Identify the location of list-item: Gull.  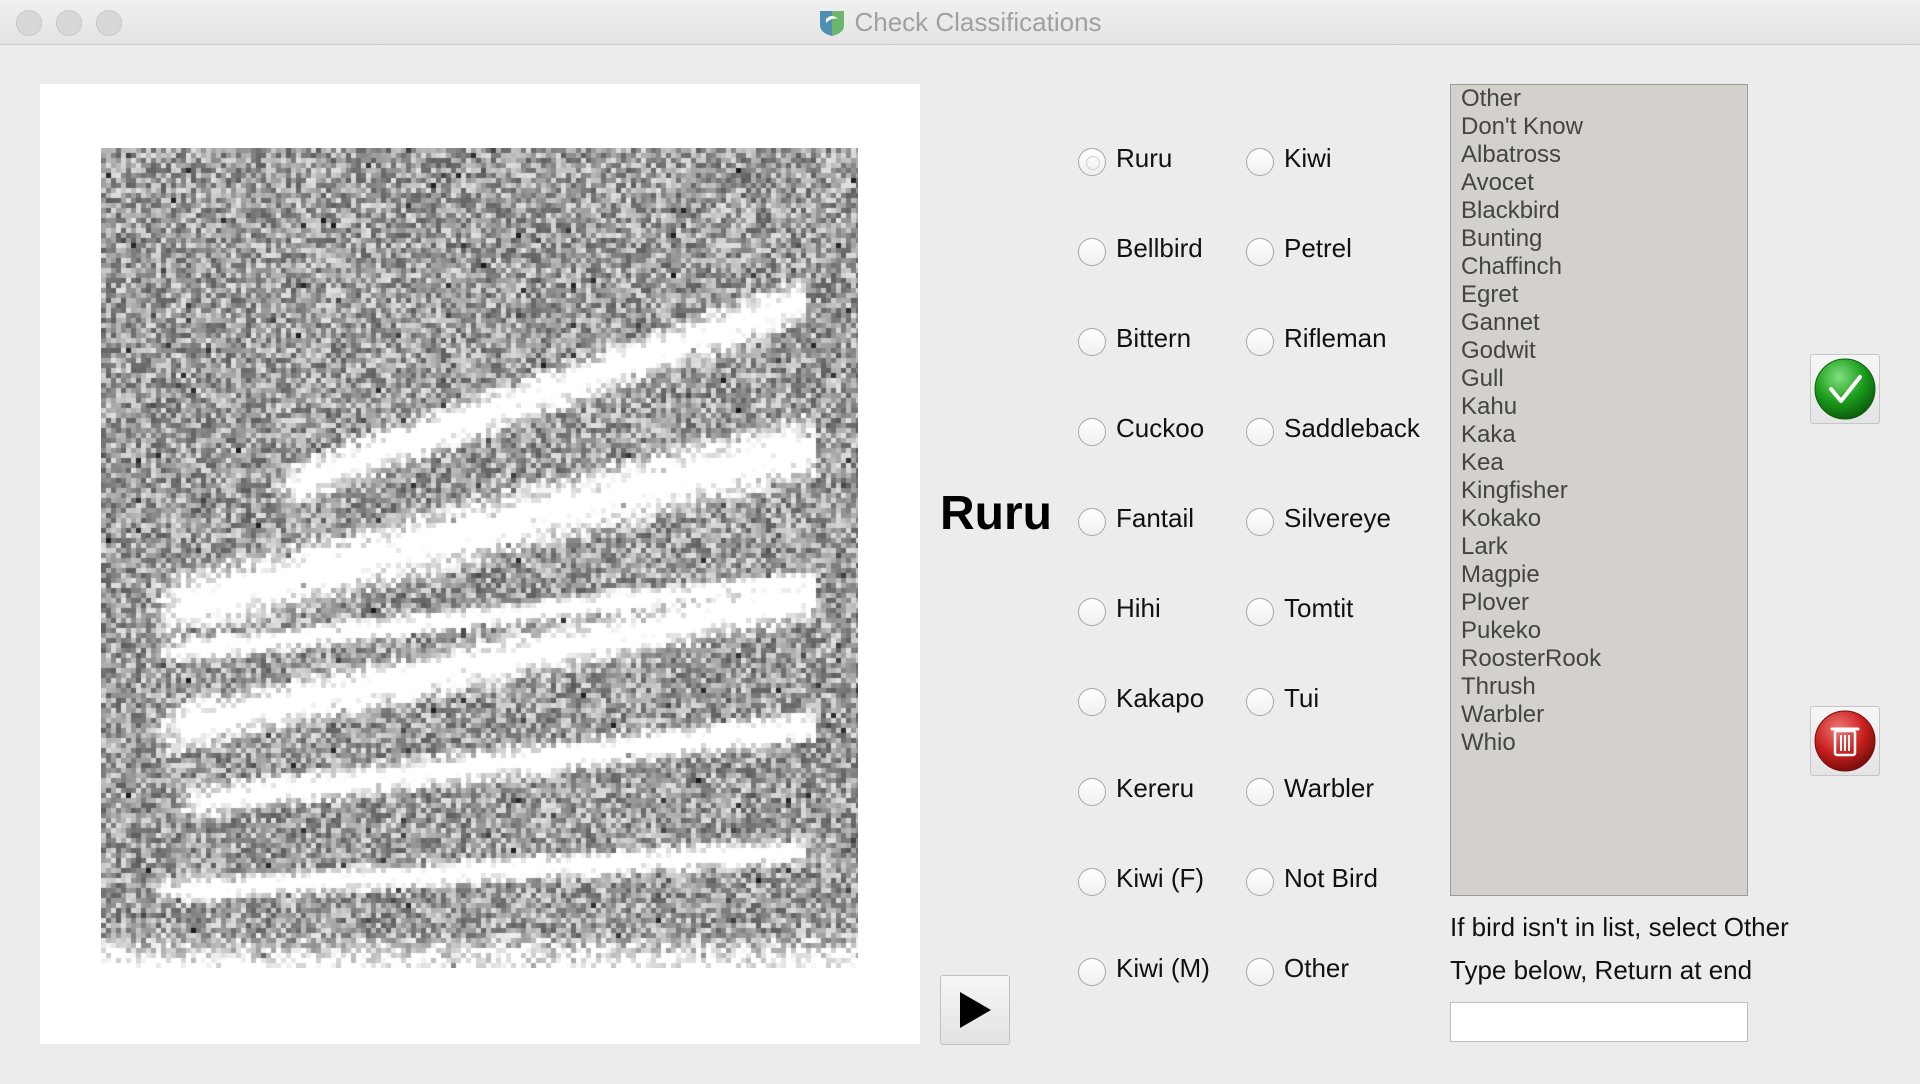
(1599, 379).